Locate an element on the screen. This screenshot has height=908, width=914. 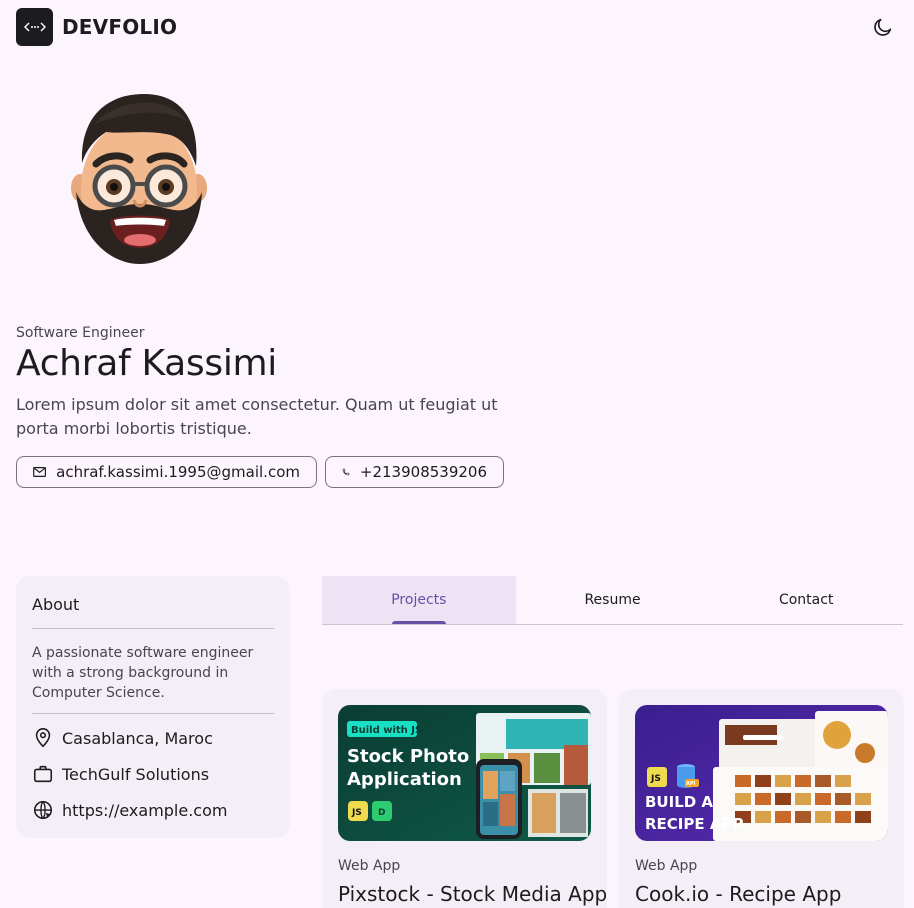
tab-resume: Resume is located at coordinates (613, 600).